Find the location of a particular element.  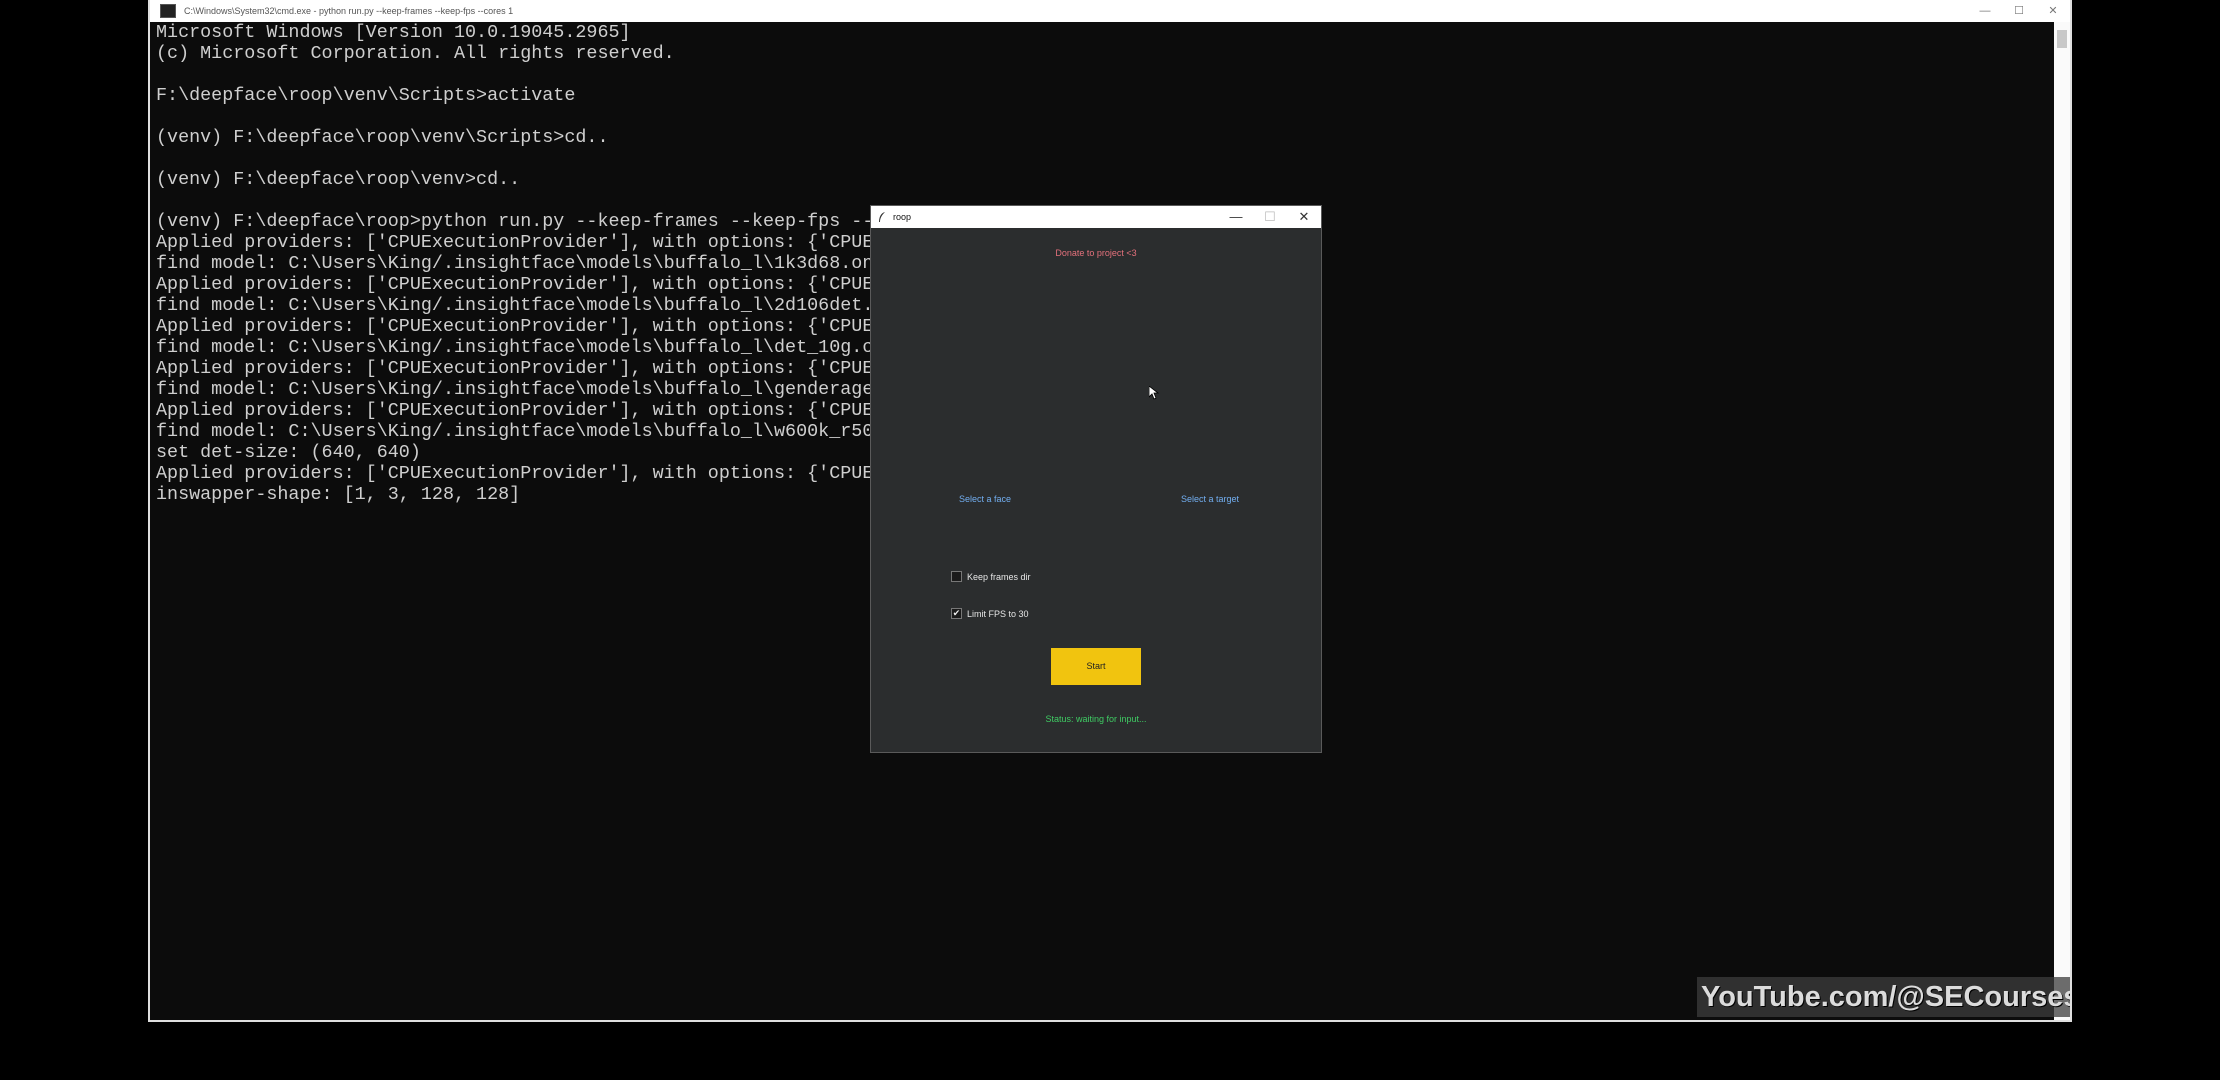

limit-fps-label: Limit FPS to 30 is located at coordinates (998, 613).